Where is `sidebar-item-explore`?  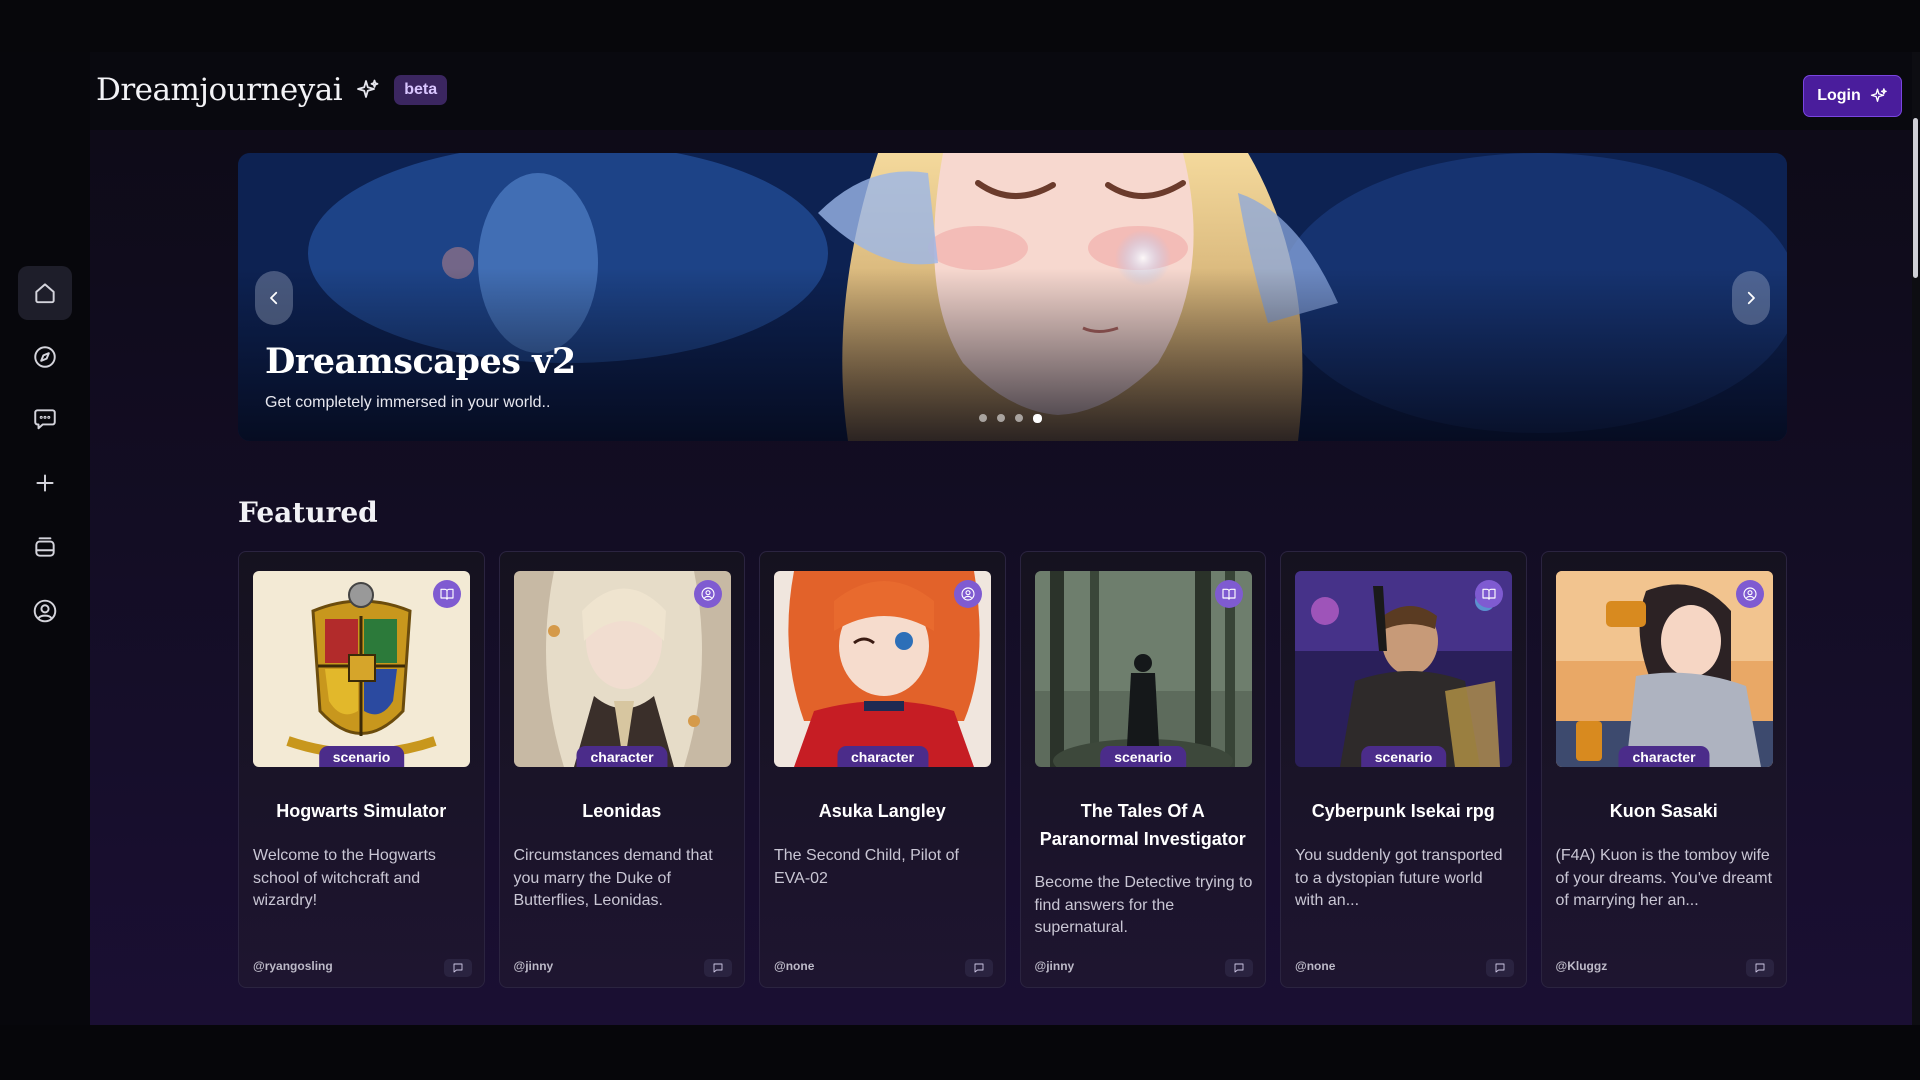 sidebar-item-explore is located at coordinates (45, 357).